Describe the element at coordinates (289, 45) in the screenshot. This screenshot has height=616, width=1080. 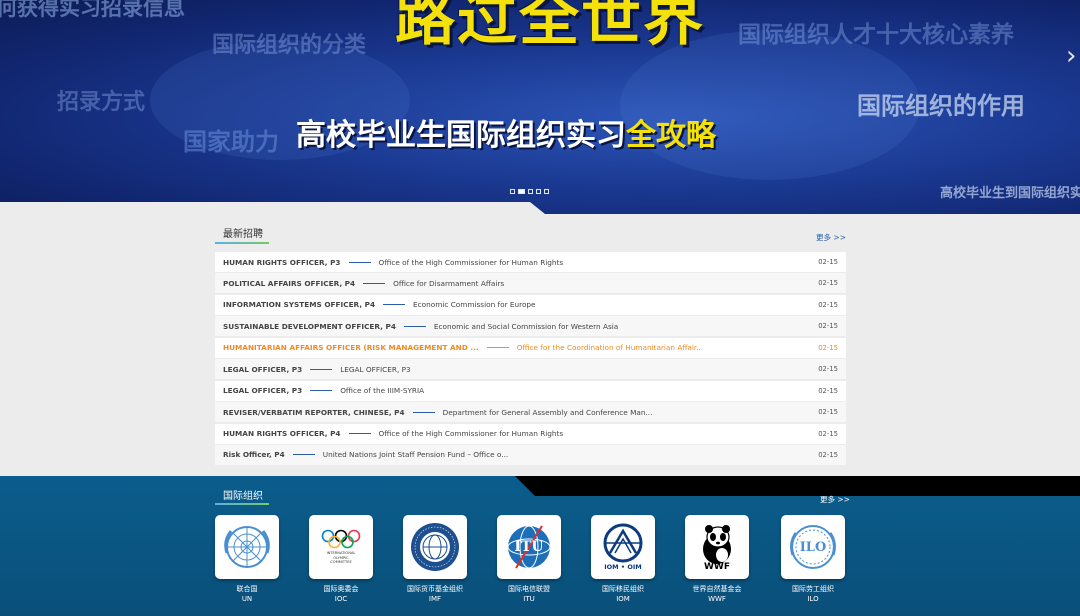
I see `banner-bg-word: 国际组织的分类` at that location.